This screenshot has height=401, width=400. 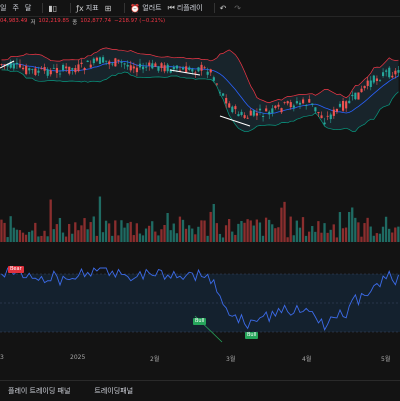 I want to click on interval-month: 달, so click(x=28, y=8).